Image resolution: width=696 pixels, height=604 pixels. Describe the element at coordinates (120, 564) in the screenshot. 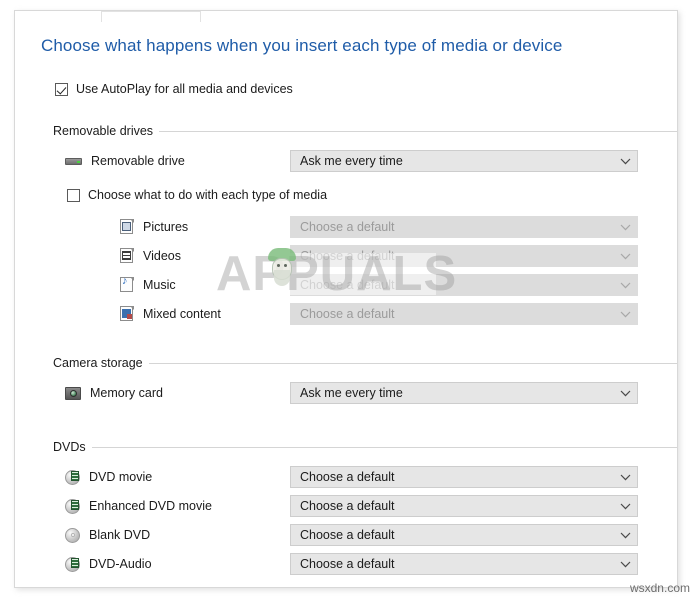

I see `row-label-dvd-audio: DVD-Audio` at that location.